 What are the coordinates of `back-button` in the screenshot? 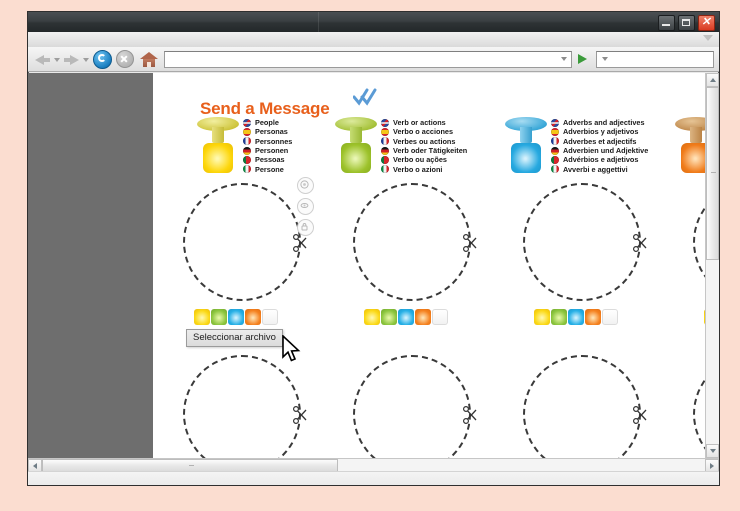 It's located at (42, 59).